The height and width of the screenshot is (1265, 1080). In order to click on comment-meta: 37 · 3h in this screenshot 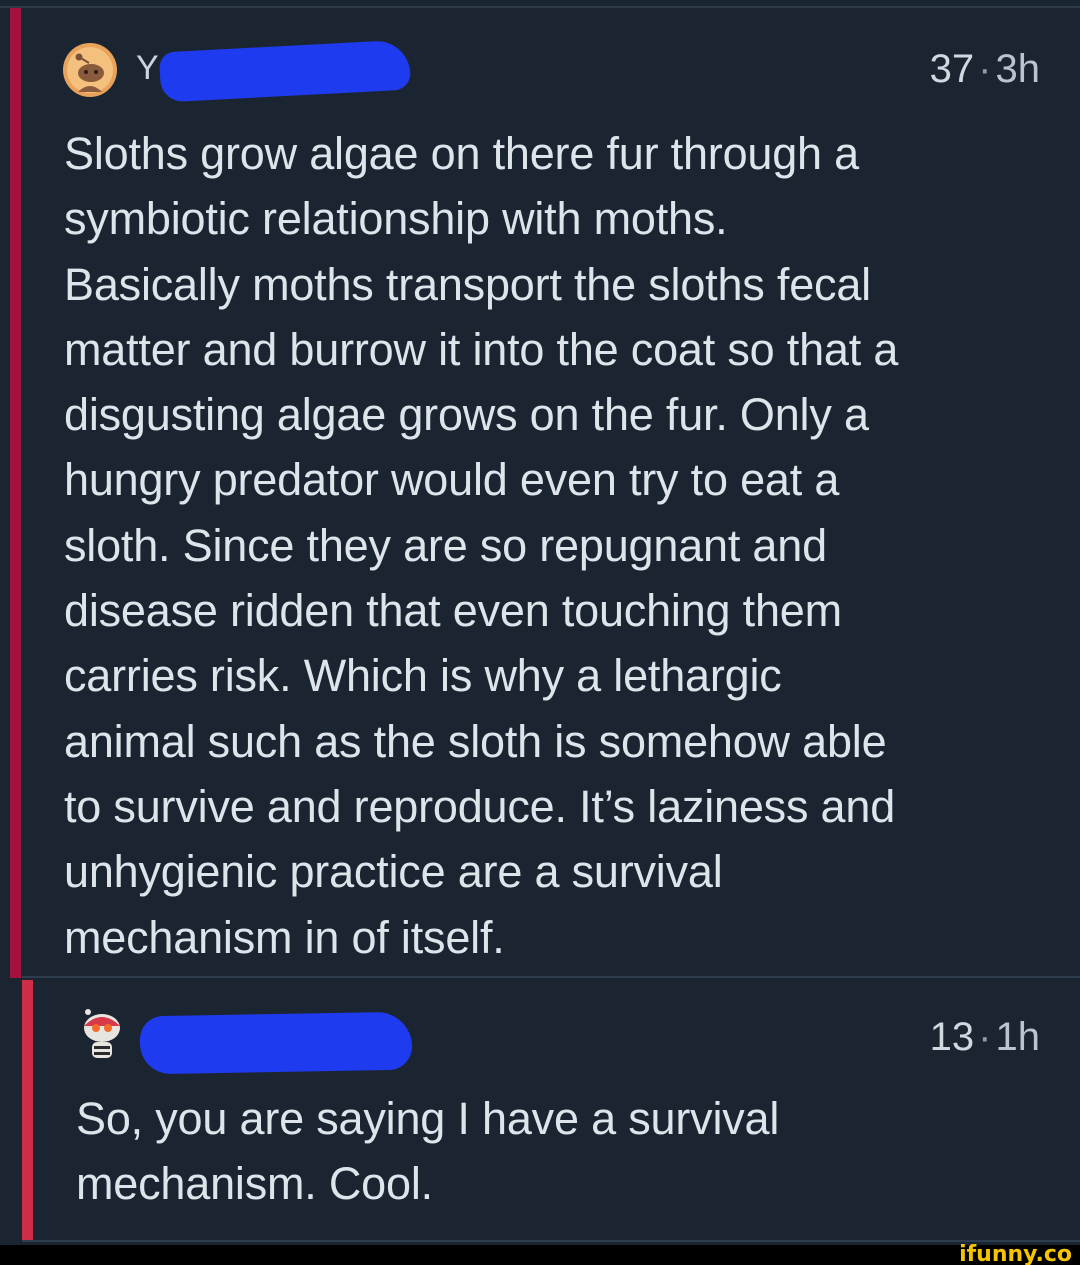, I will do `click(985, 69)`.